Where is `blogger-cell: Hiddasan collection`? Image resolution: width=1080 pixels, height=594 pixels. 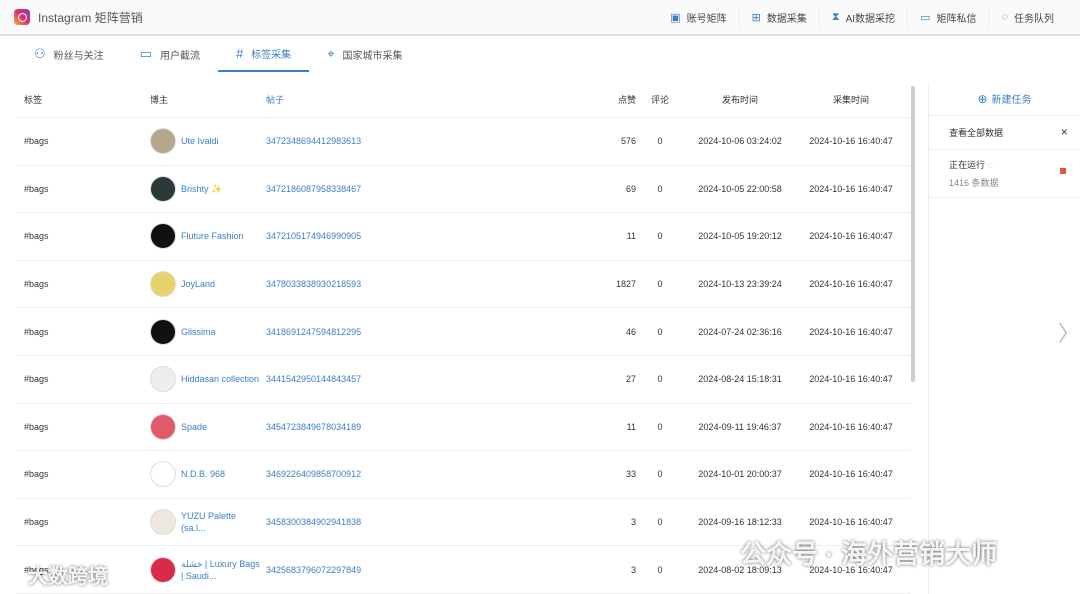
blogger-cell: Hiddasan collection is located at coordinates (208, 379).